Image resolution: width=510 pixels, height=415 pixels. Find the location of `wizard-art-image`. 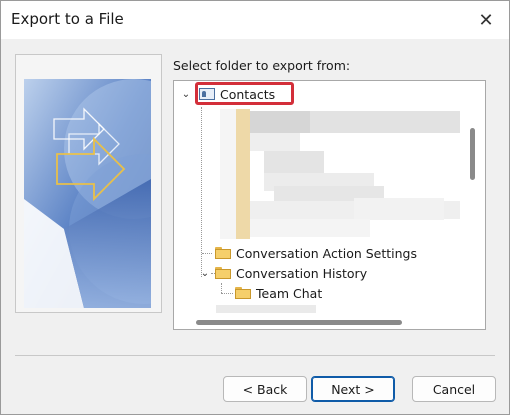

wizard-art-image is located at coordinates (87, 193).